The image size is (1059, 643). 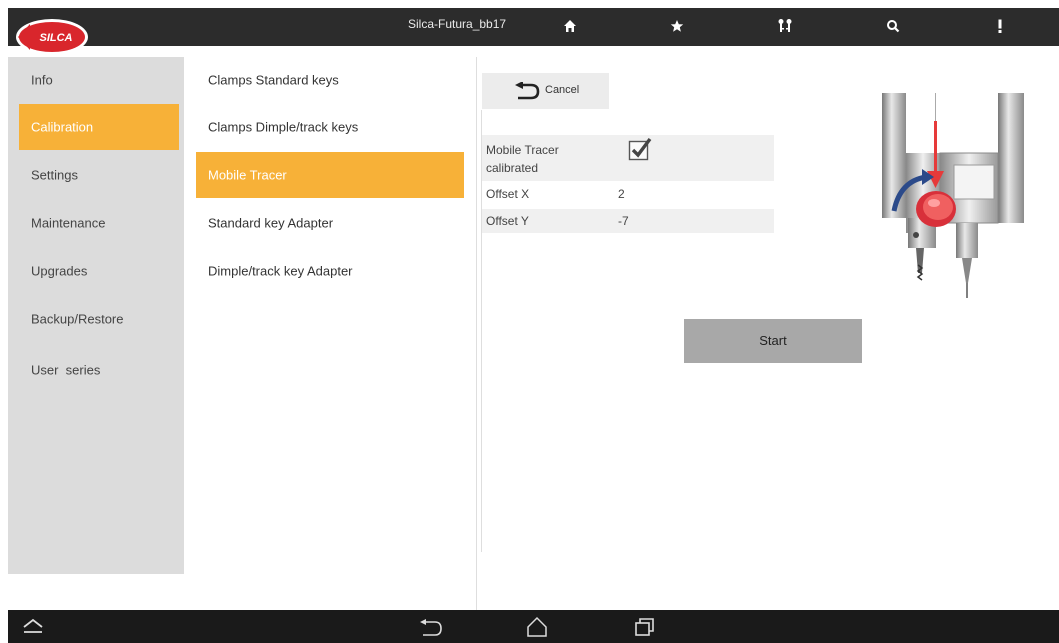 I want to click on svg-text: SILCA, so click(x=56, y=38).